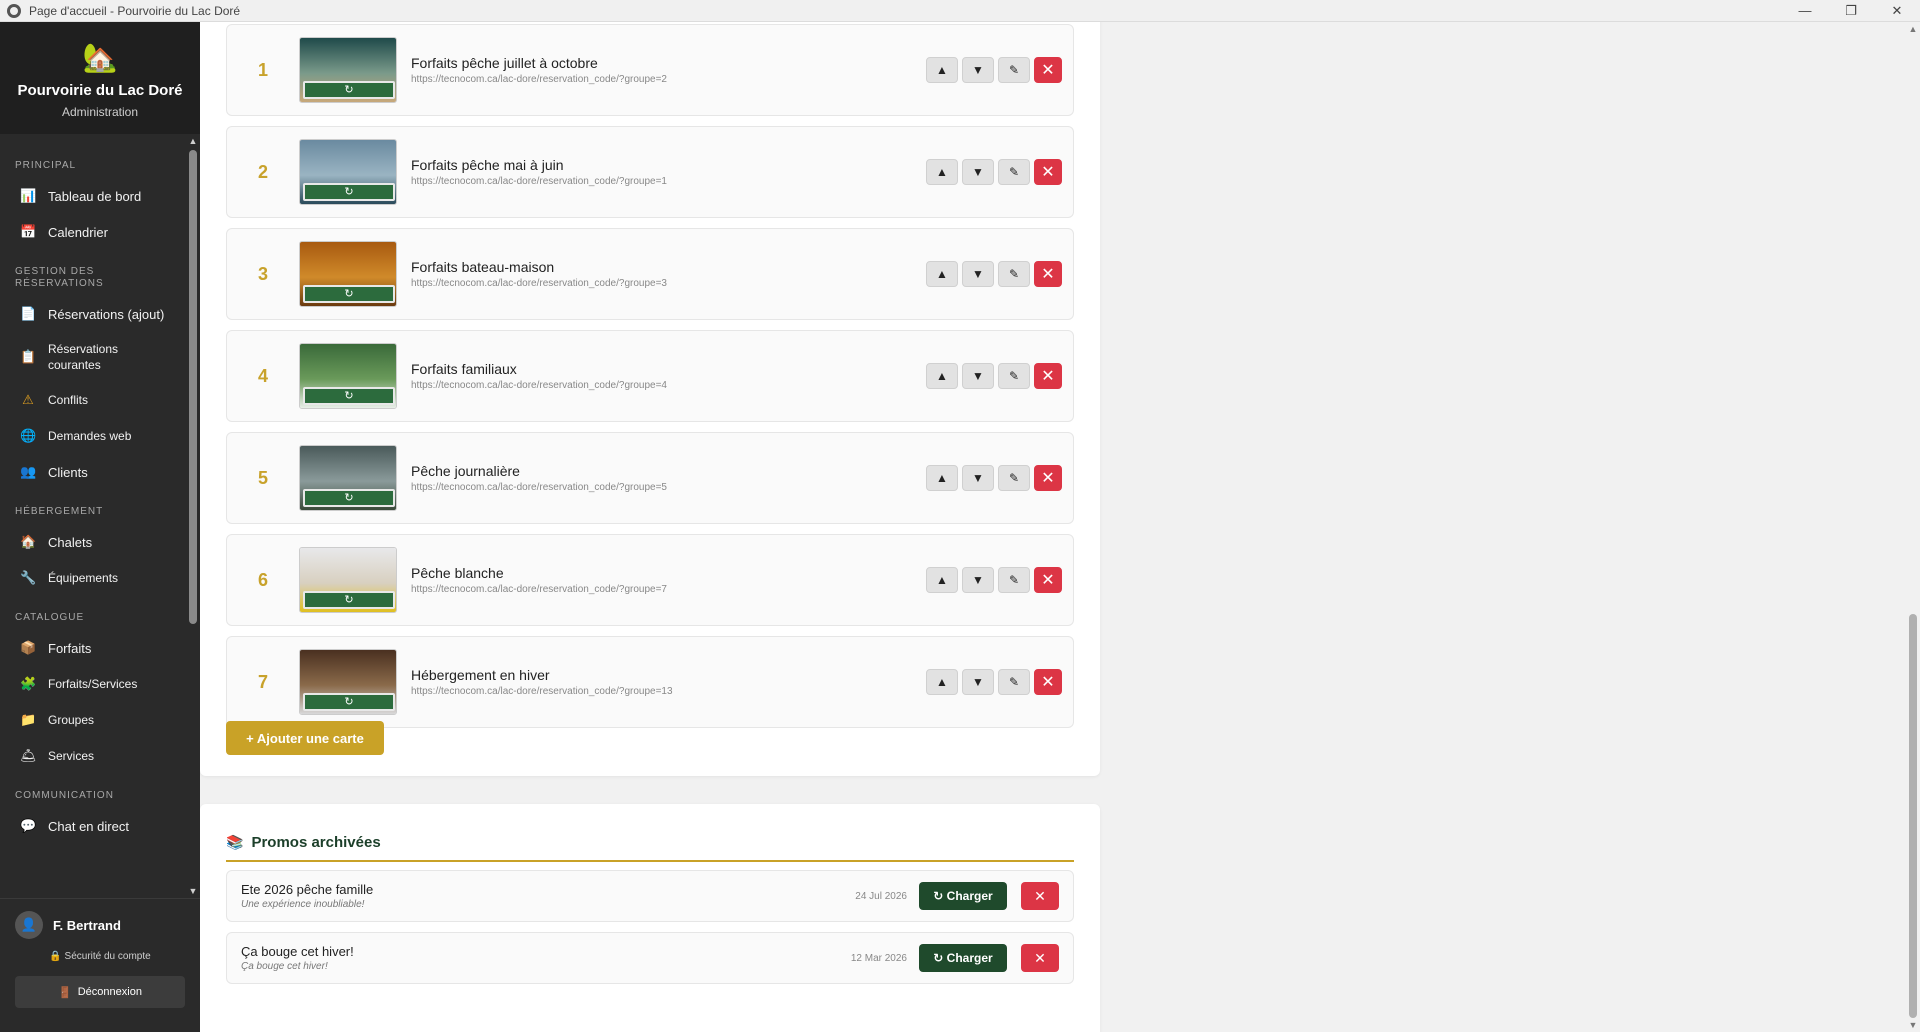  Describe the element at coordinates (457, 573) in the screenshot. I see `card-title: Pêche blanche` at that location.